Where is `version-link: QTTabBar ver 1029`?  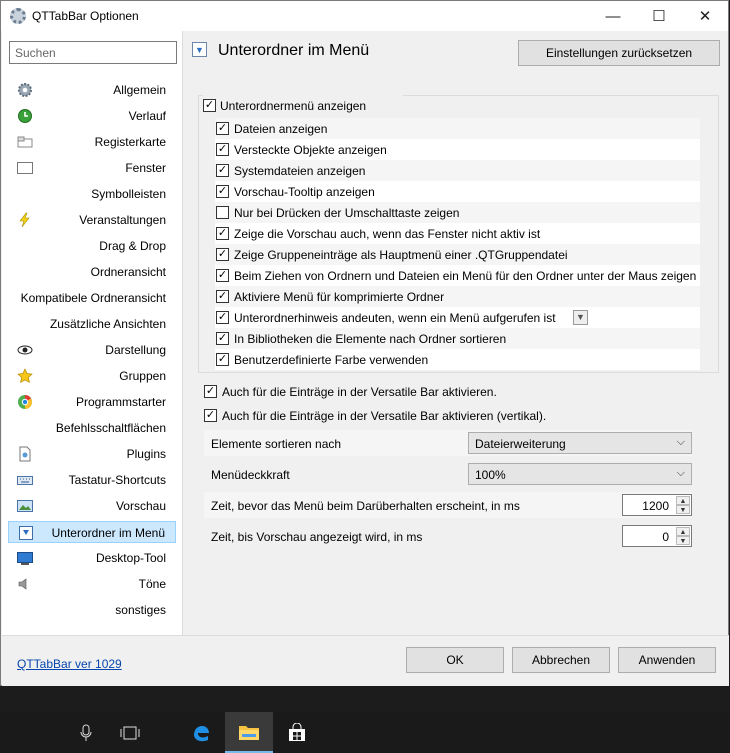
version-link: QTTabBar ver 1029 is located at coordinates (69, 664).